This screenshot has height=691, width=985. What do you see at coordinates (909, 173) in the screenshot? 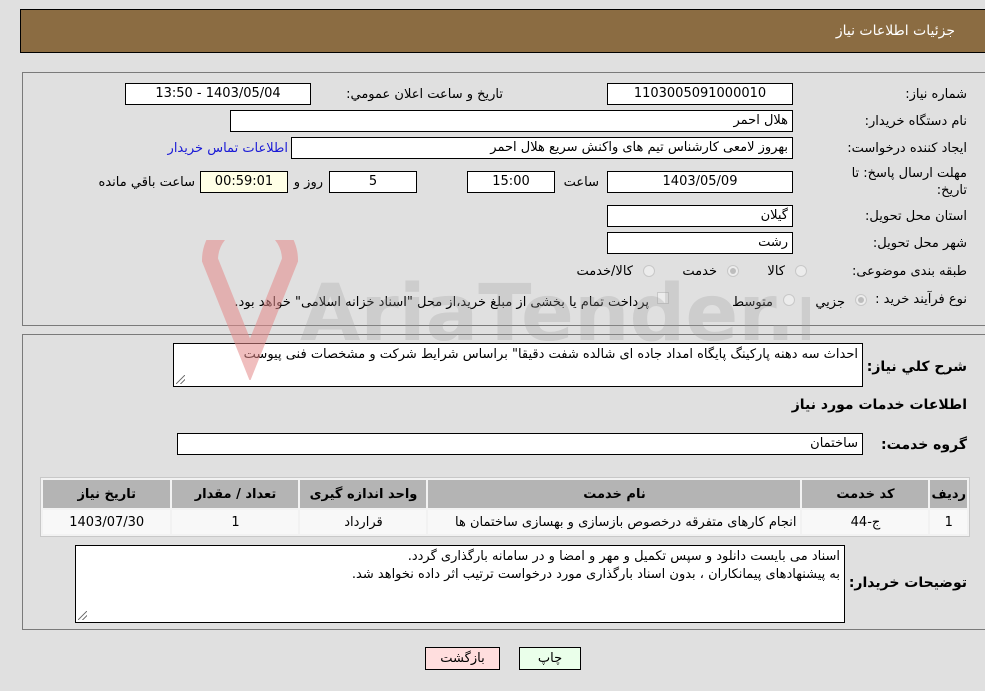
I see `deadline-label-line1: مهلت ارسال پاسخ: تا` at bounding box center [909, 173].